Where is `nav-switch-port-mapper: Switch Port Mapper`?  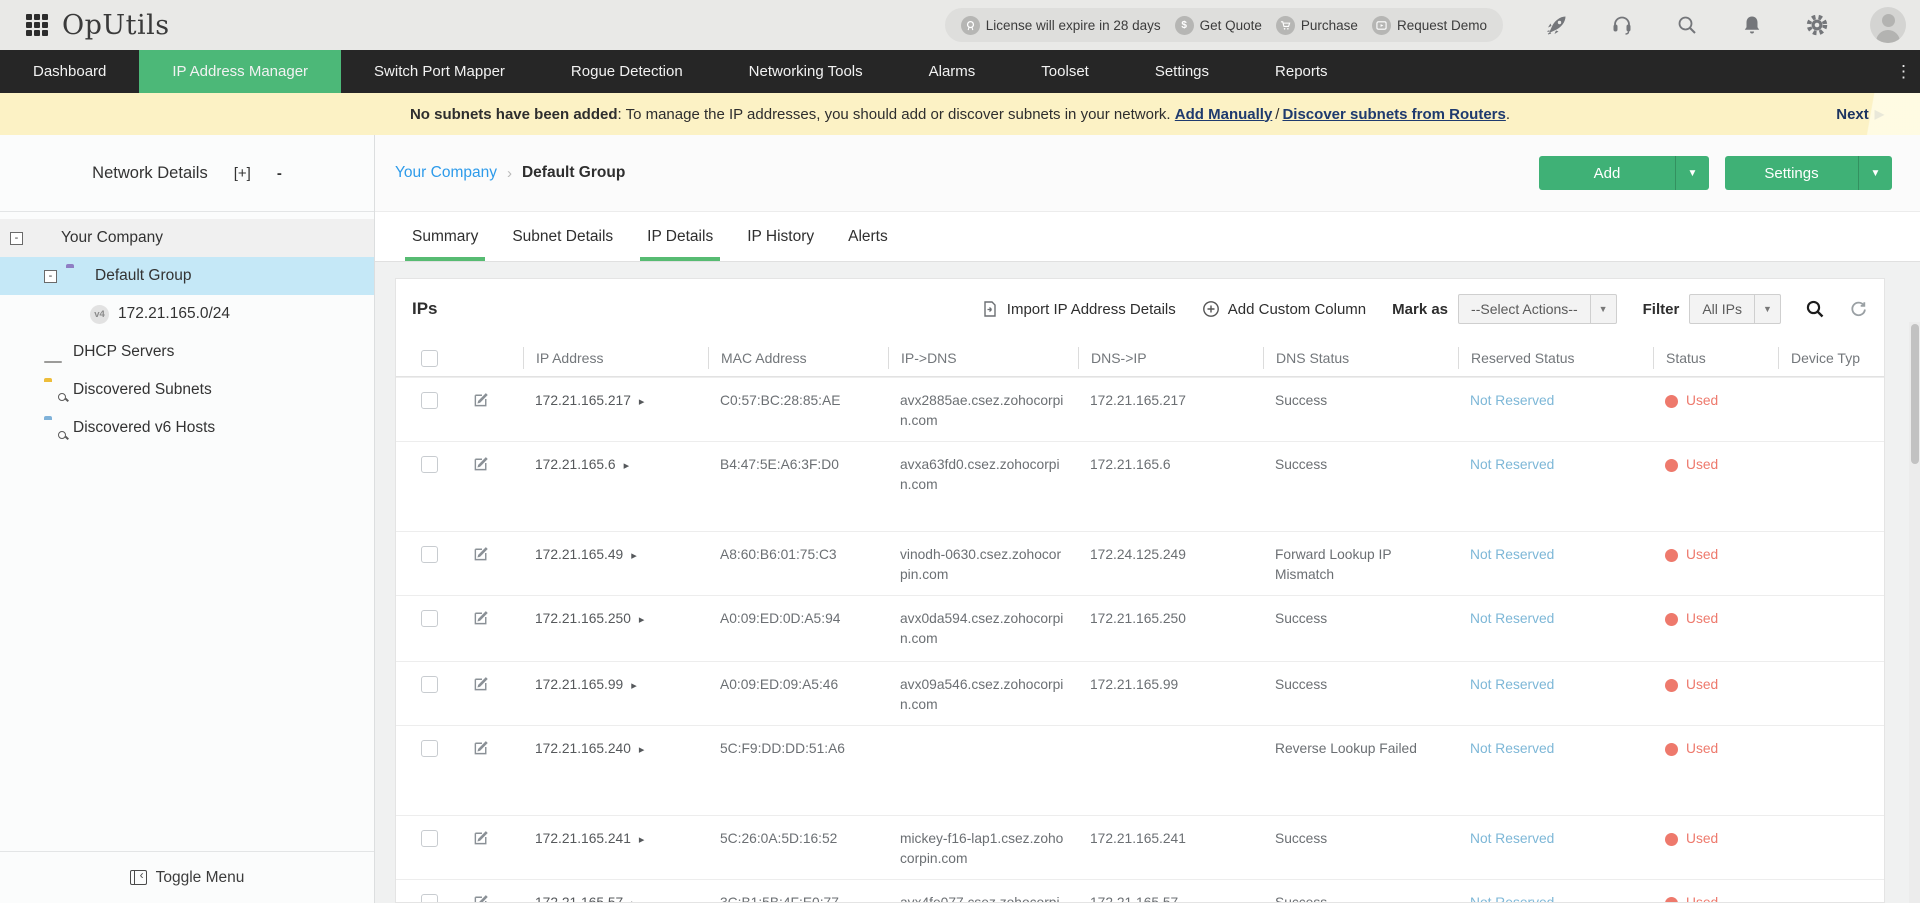 nav-switch-port-mapper: Switch Port Mapper is located at coordinates (439, 71).